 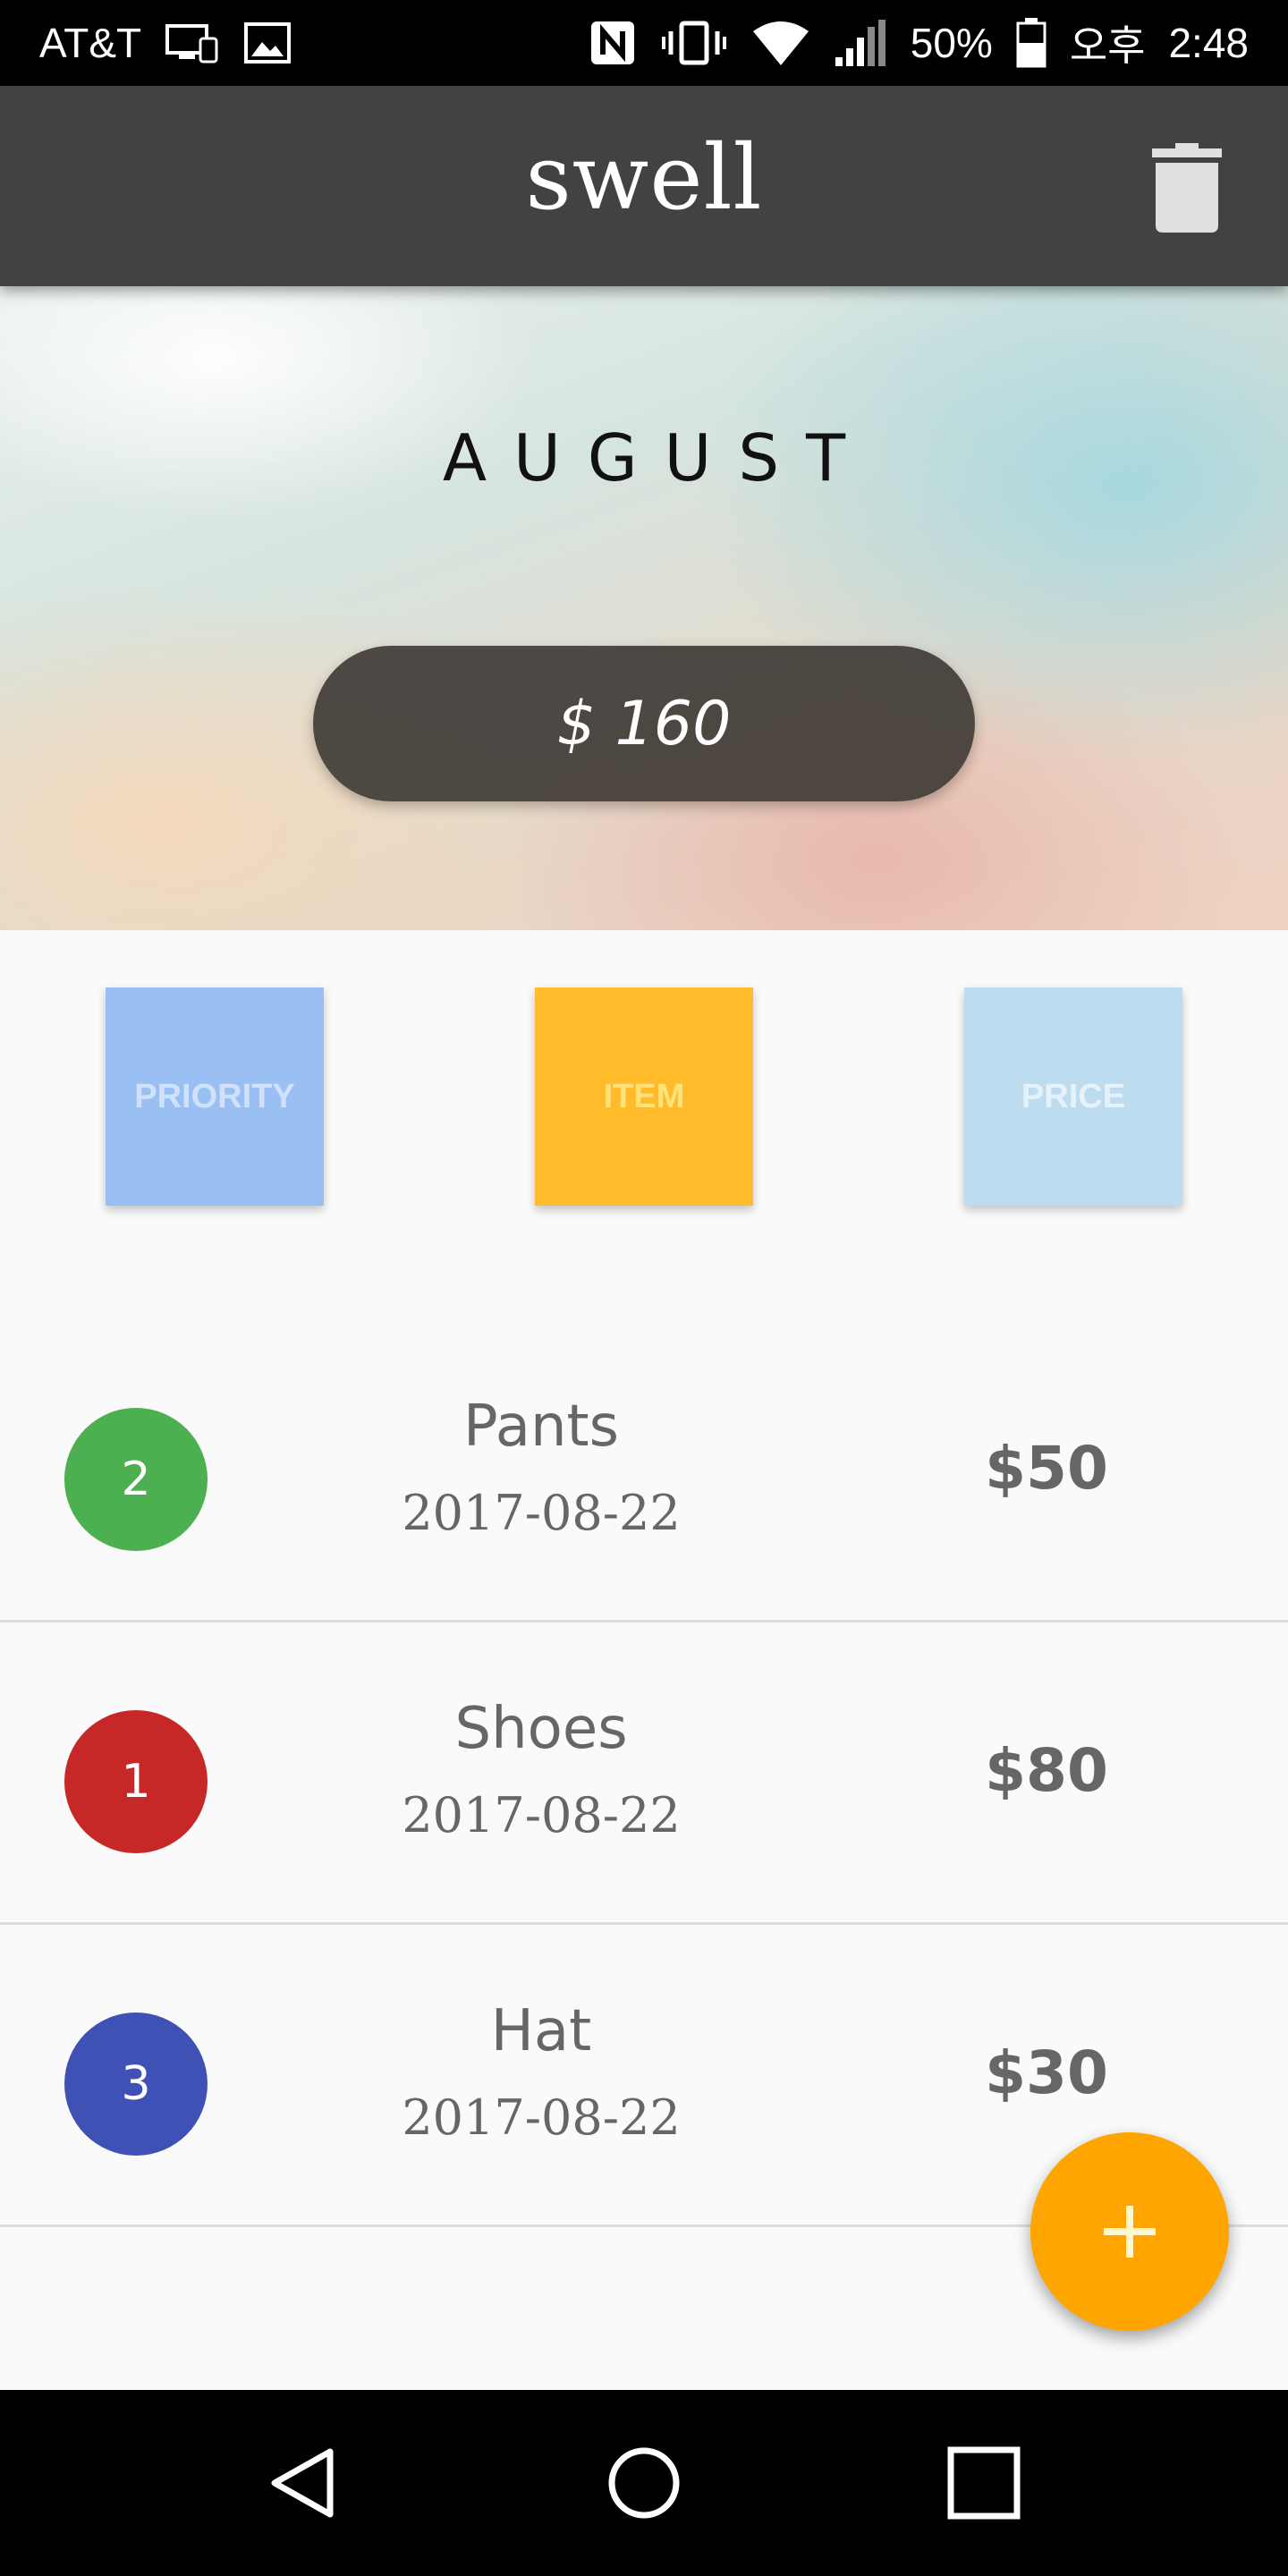 I want to click on sort-by-item-button: ITEM, so click(x=644, y=1096).